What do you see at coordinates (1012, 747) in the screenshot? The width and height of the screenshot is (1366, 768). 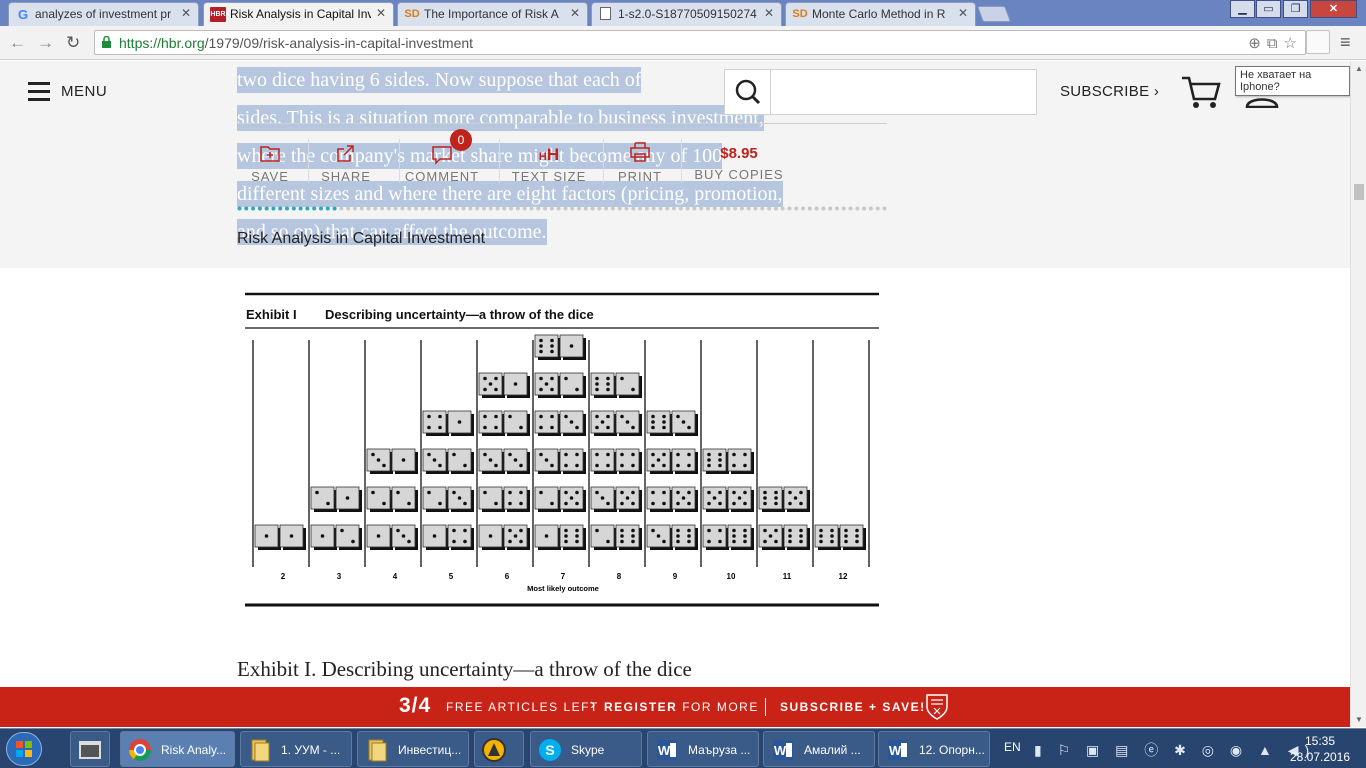 I see `language-indicator: EN` at bounding box center [1012, 747].